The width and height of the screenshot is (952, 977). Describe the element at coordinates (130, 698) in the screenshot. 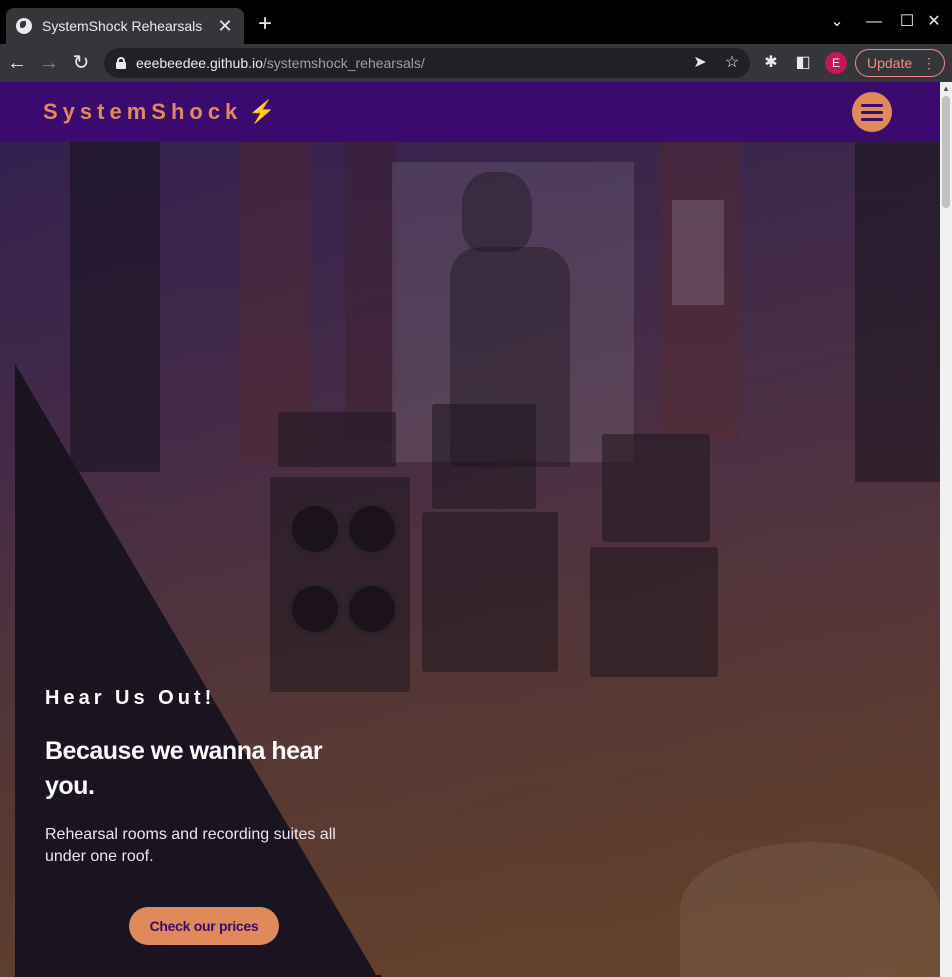

I see `hero-tagline: Hear Us Out!` at that location.